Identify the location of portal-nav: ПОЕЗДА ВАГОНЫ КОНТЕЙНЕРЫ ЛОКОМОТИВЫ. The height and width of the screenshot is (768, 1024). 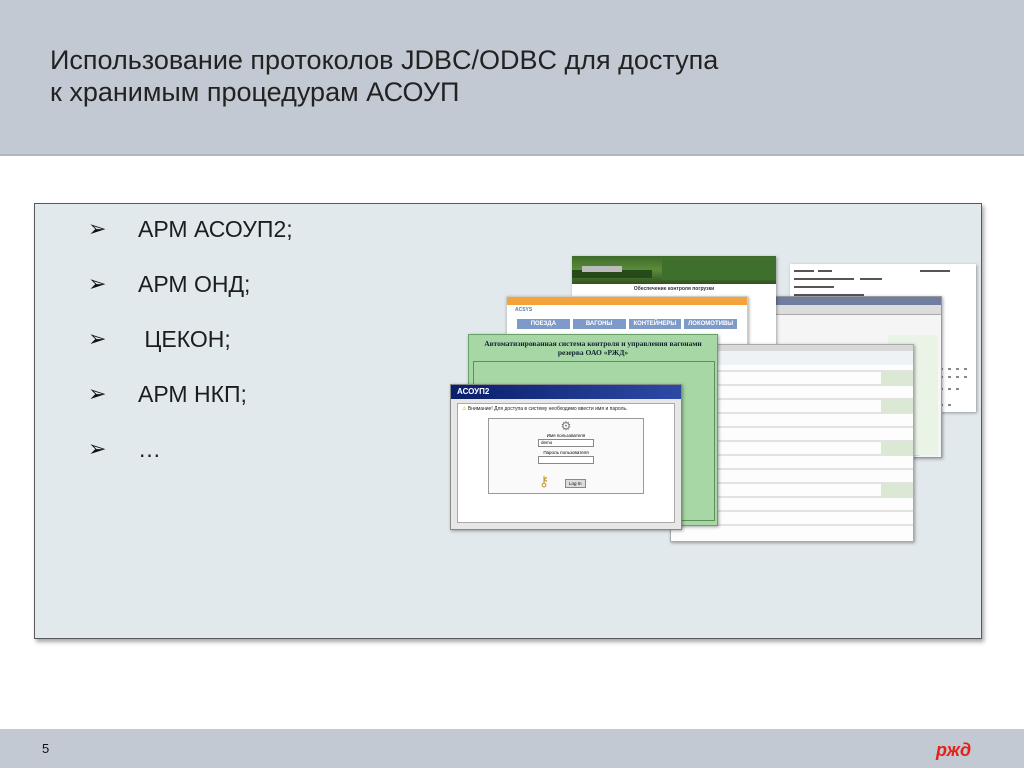
(627, 324).